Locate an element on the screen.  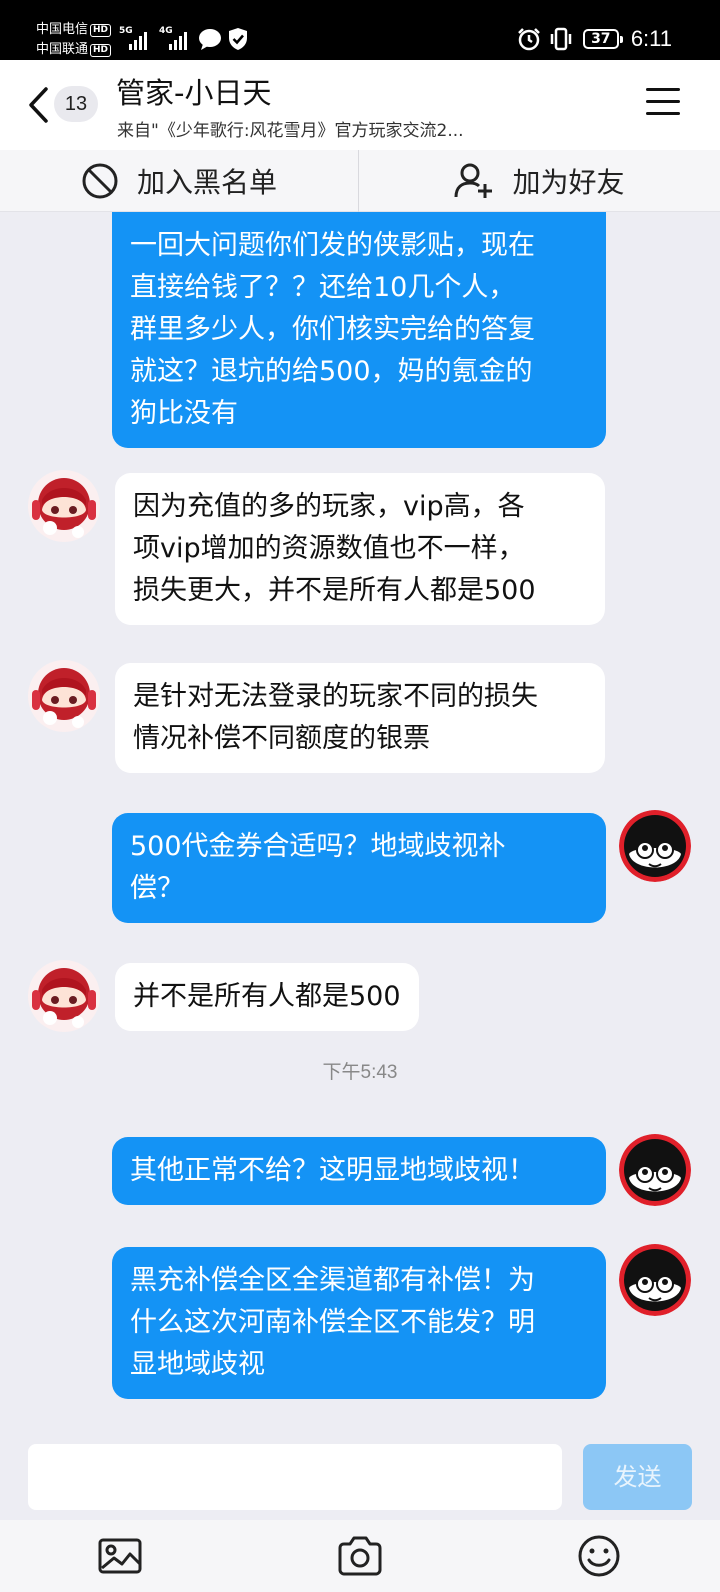
clipped-line is located at coordinates (359, 218).